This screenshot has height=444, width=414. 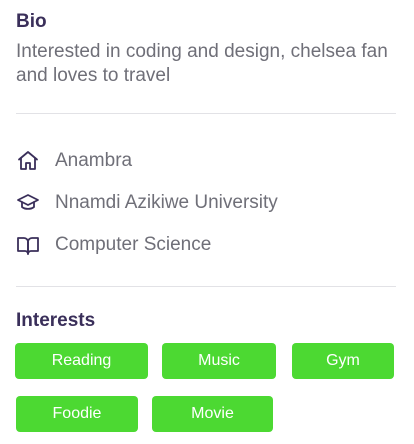 I want to click on book-open-icon, so click(x=28, y=245).